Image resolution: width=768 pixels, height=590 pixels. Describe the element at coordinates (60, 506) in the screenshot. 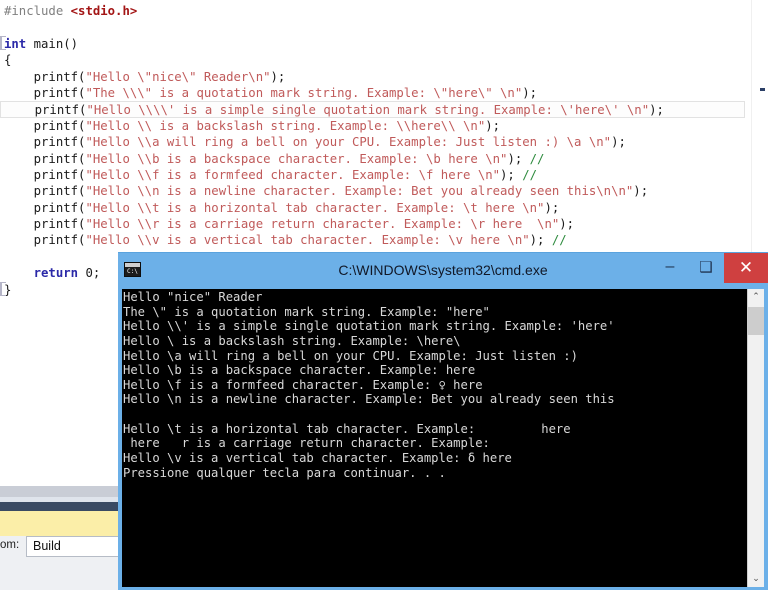

I see `panel-title-bar` at that location.